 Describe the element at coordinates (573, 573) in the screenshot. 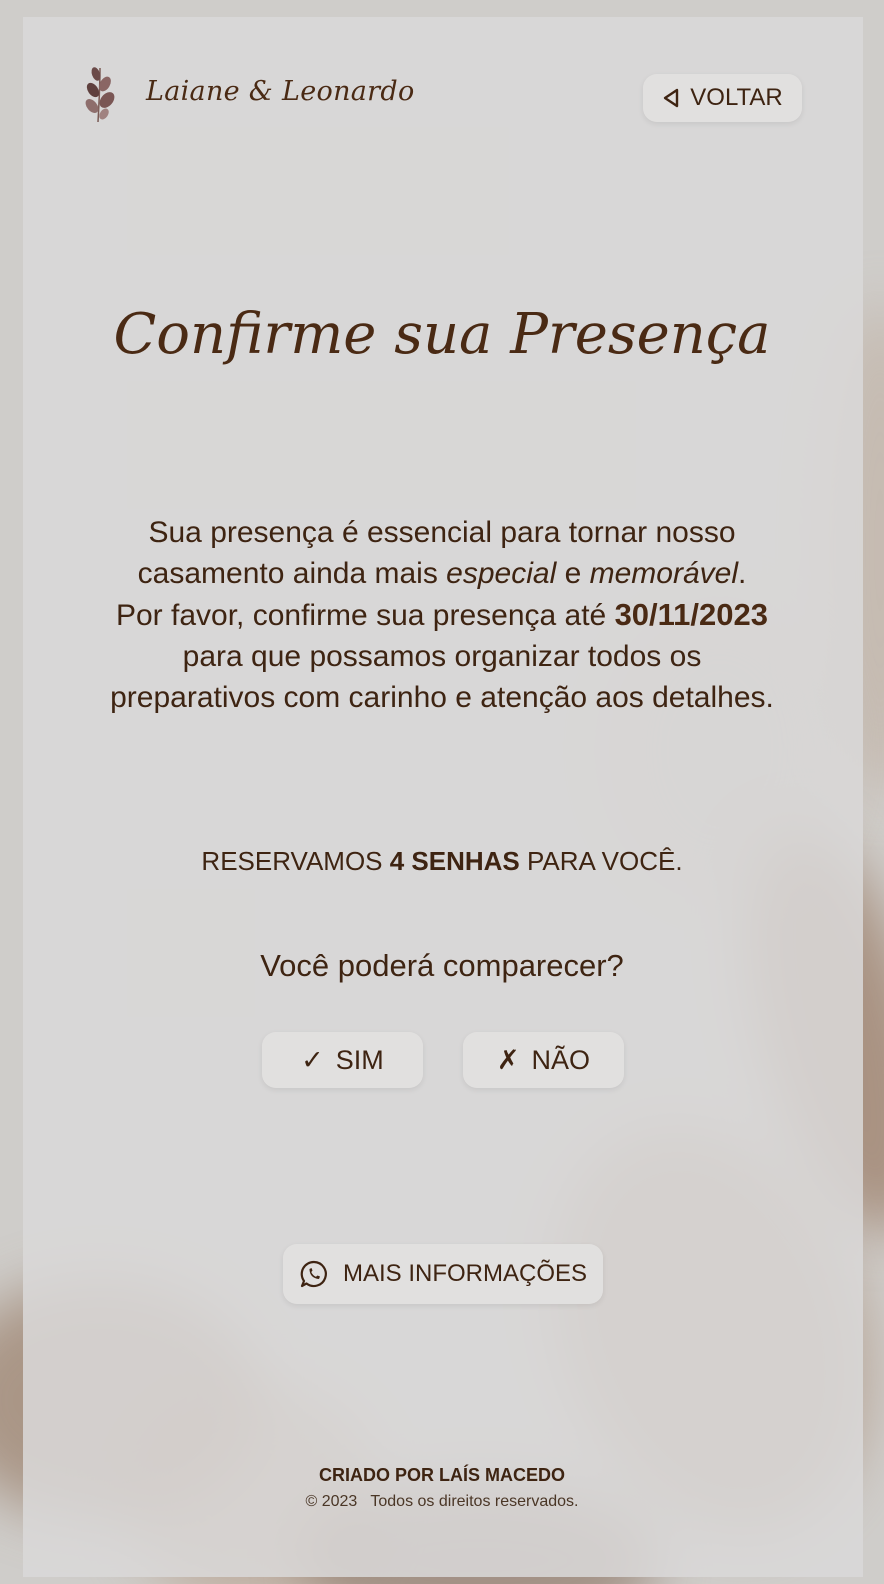

I see `and-word: e` at that location.